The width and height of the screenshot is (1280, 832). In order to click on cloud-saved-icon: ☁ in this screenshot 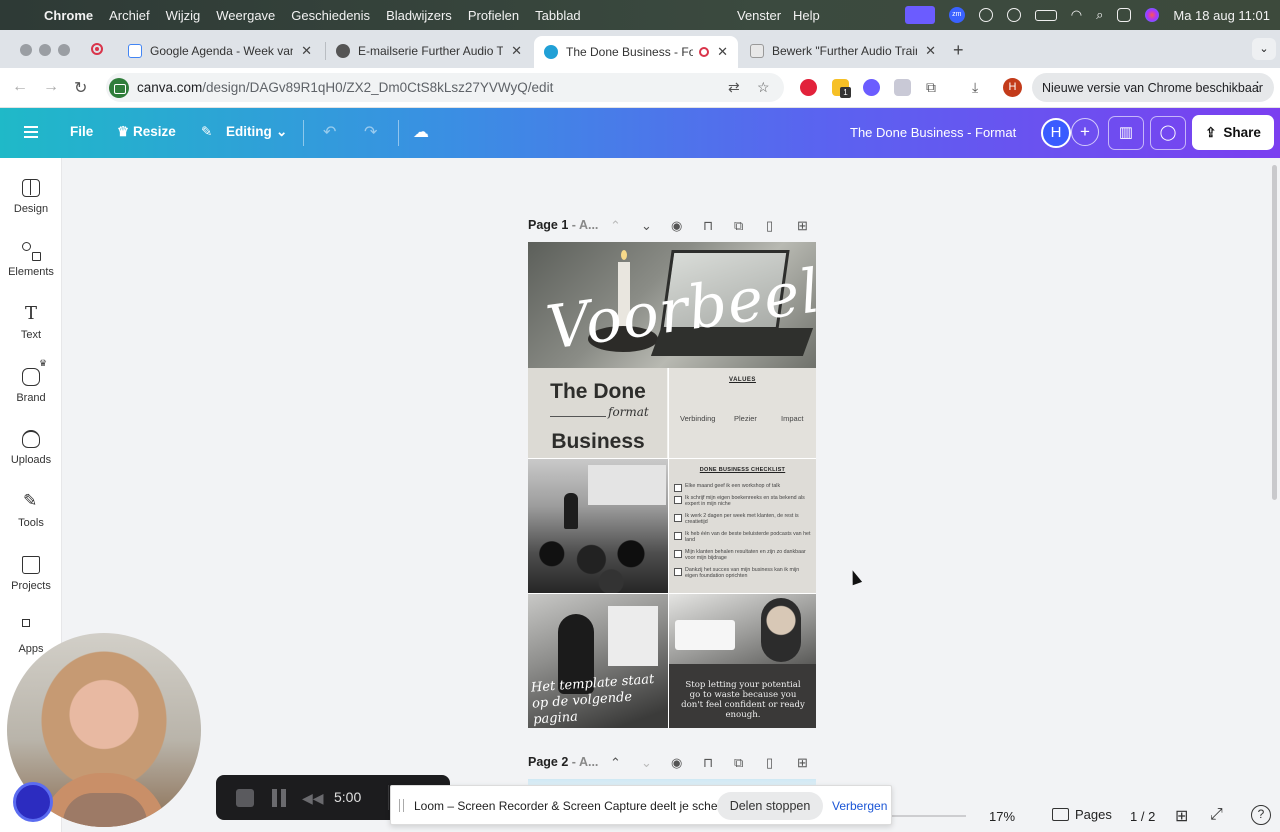, I will do `click(421, 132)`.